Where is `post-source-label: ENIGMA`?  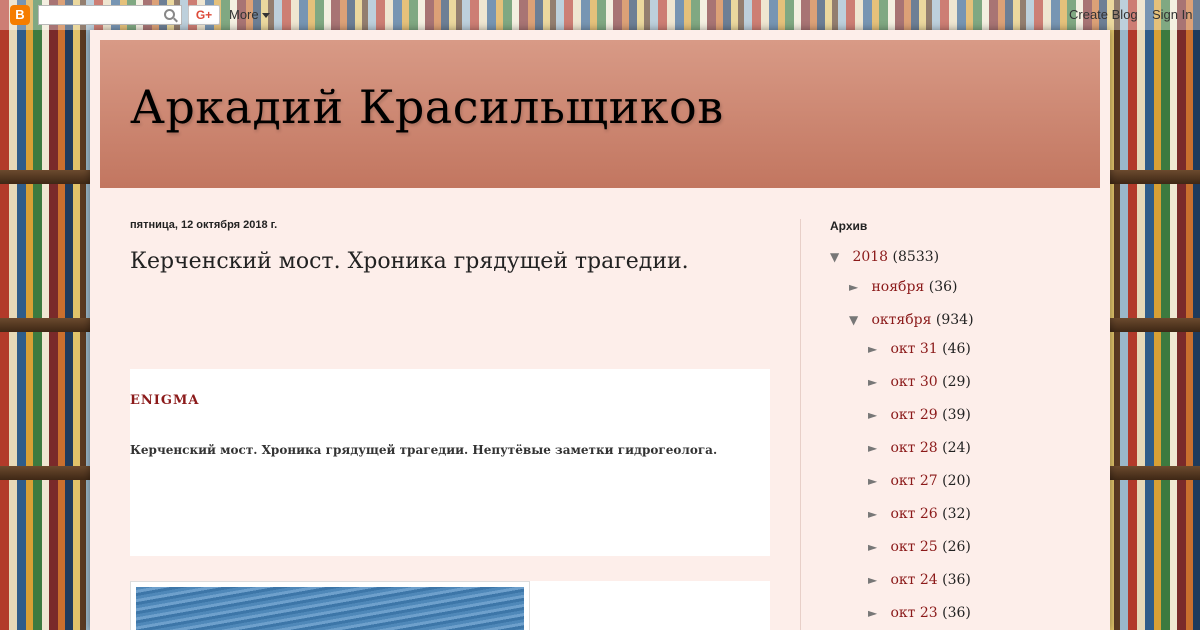 post-source-label: ENIGMA is located at coordinates (165, 400).